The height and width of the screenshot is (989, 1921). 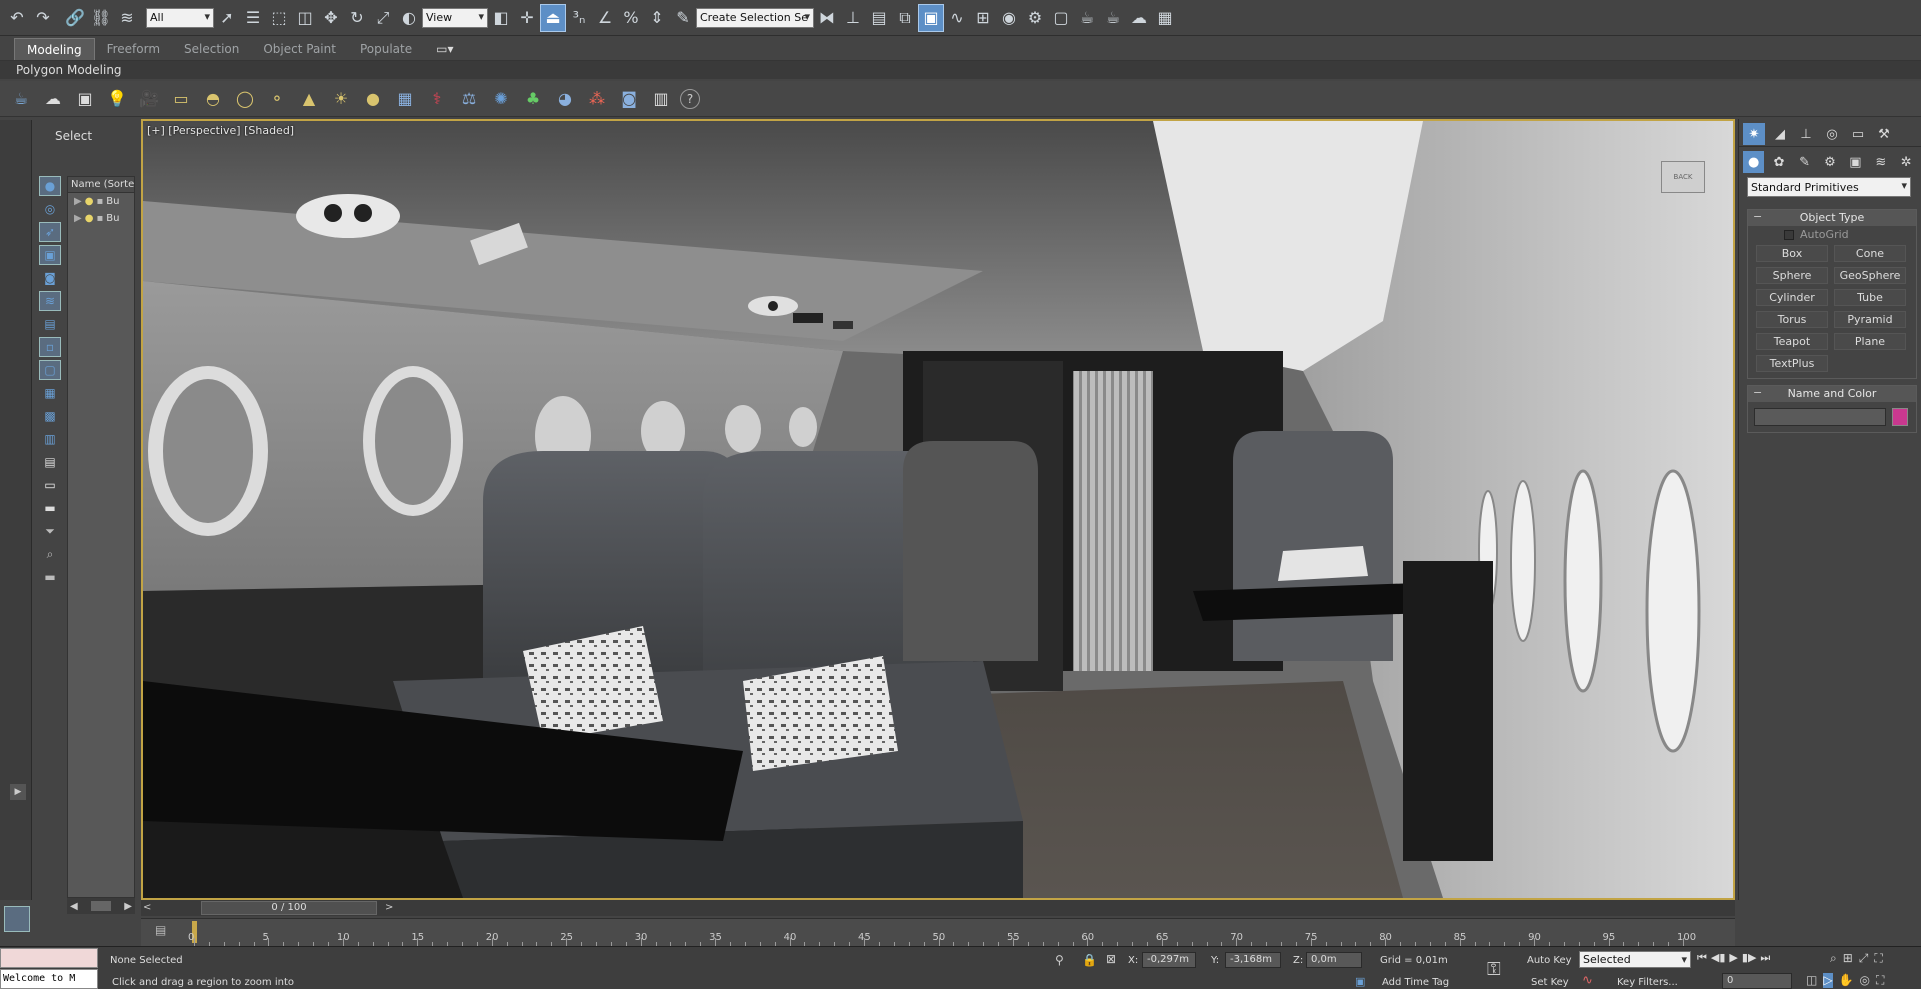 What do you see at coordinates (117, 99) in the screenshot?
I see `light-icon: 💡` at bounding box center [117, 99].